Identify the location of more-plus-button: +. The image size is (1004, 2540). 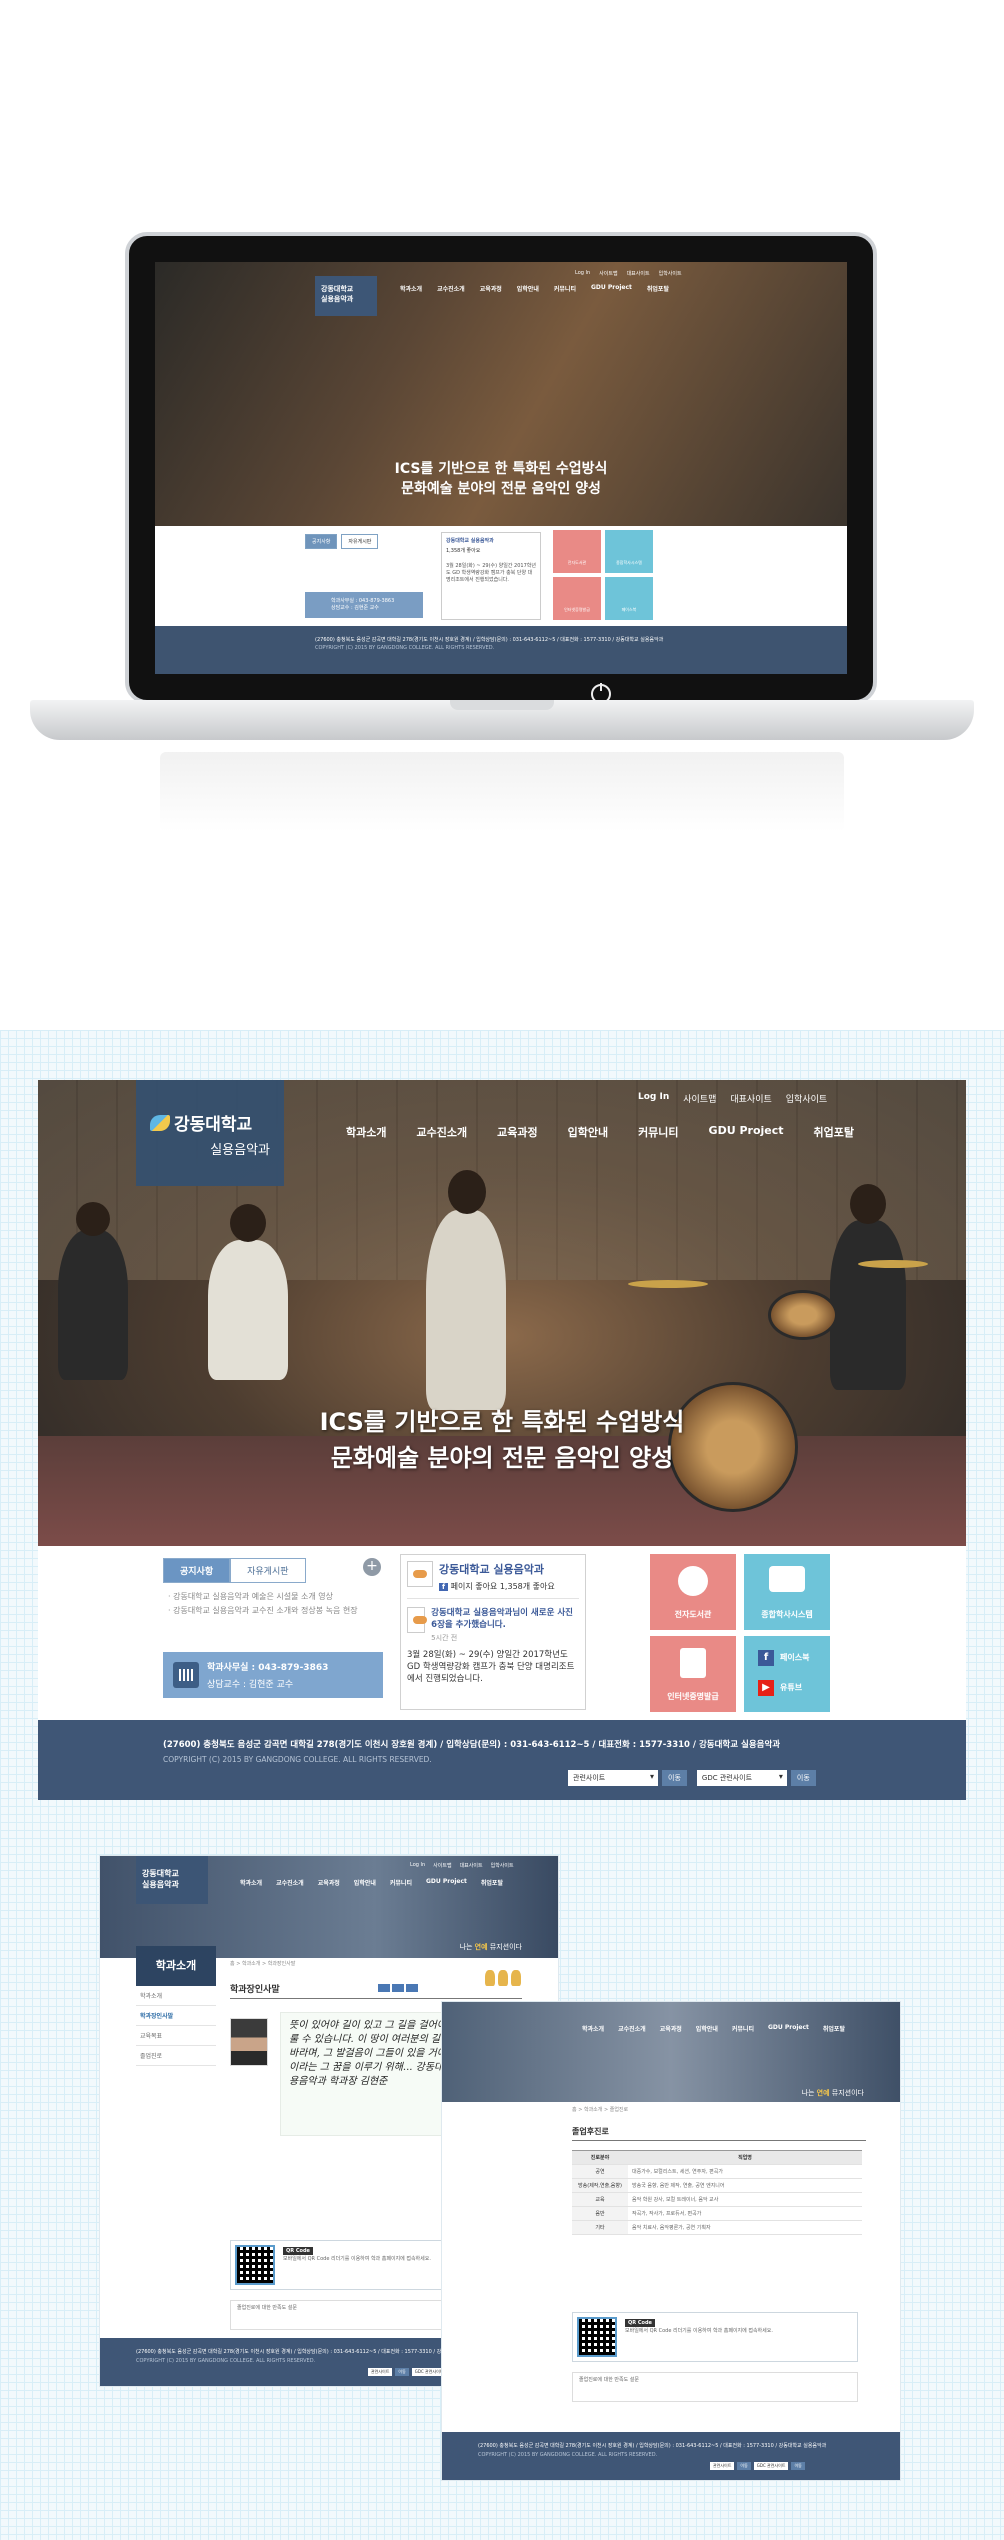
(372, 1567).